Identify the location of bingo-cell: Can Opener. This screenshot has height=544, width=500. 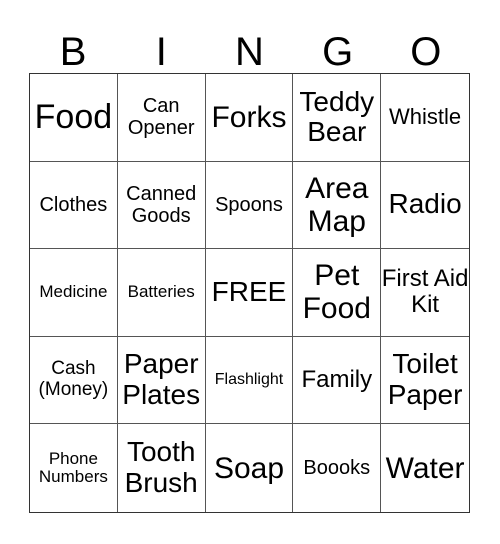
(161, 118).